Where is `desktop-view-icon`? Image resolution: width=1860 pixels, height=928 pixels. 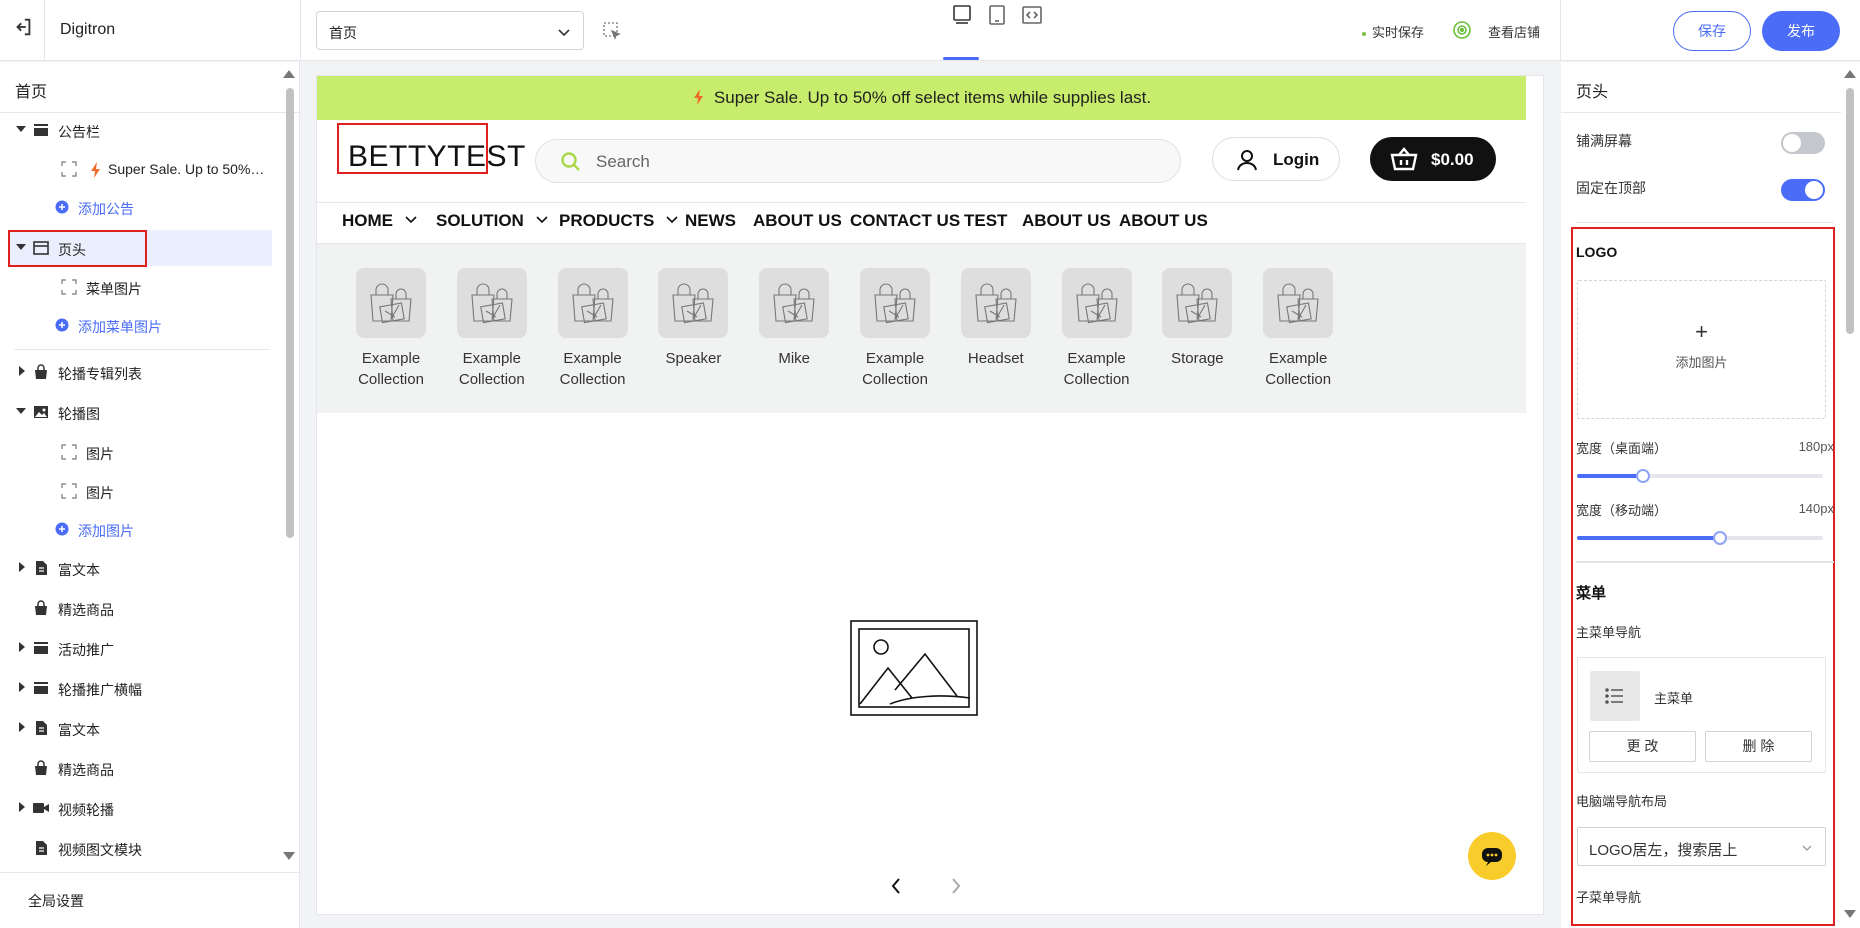 desktop-view-icon is located at coordinates (962, 15).